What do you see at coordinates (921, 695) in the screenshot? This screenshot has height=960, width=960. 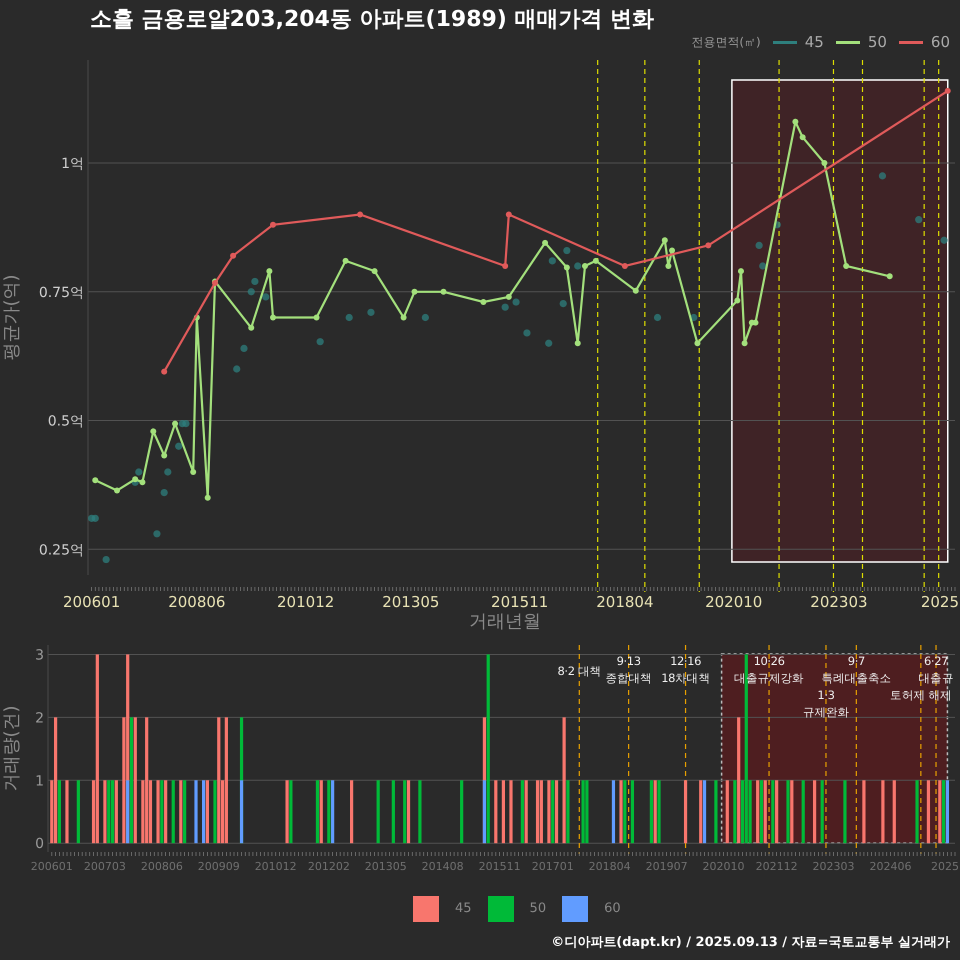 I see `policy-label: 토허제 해제` at bounding box center [921, 695].